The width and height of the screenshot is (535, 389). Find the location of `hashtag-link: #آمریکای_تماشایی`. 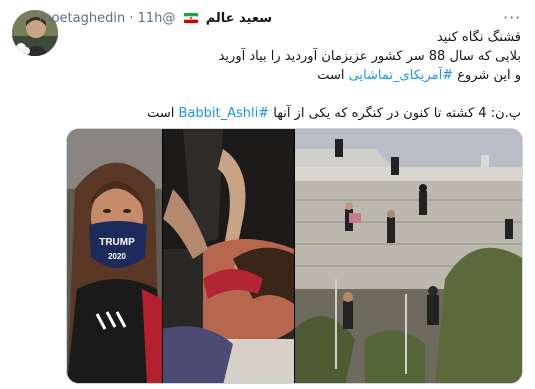

hashtag-link: #آمریکای_تماشایی is located at coordinates (401, 75).